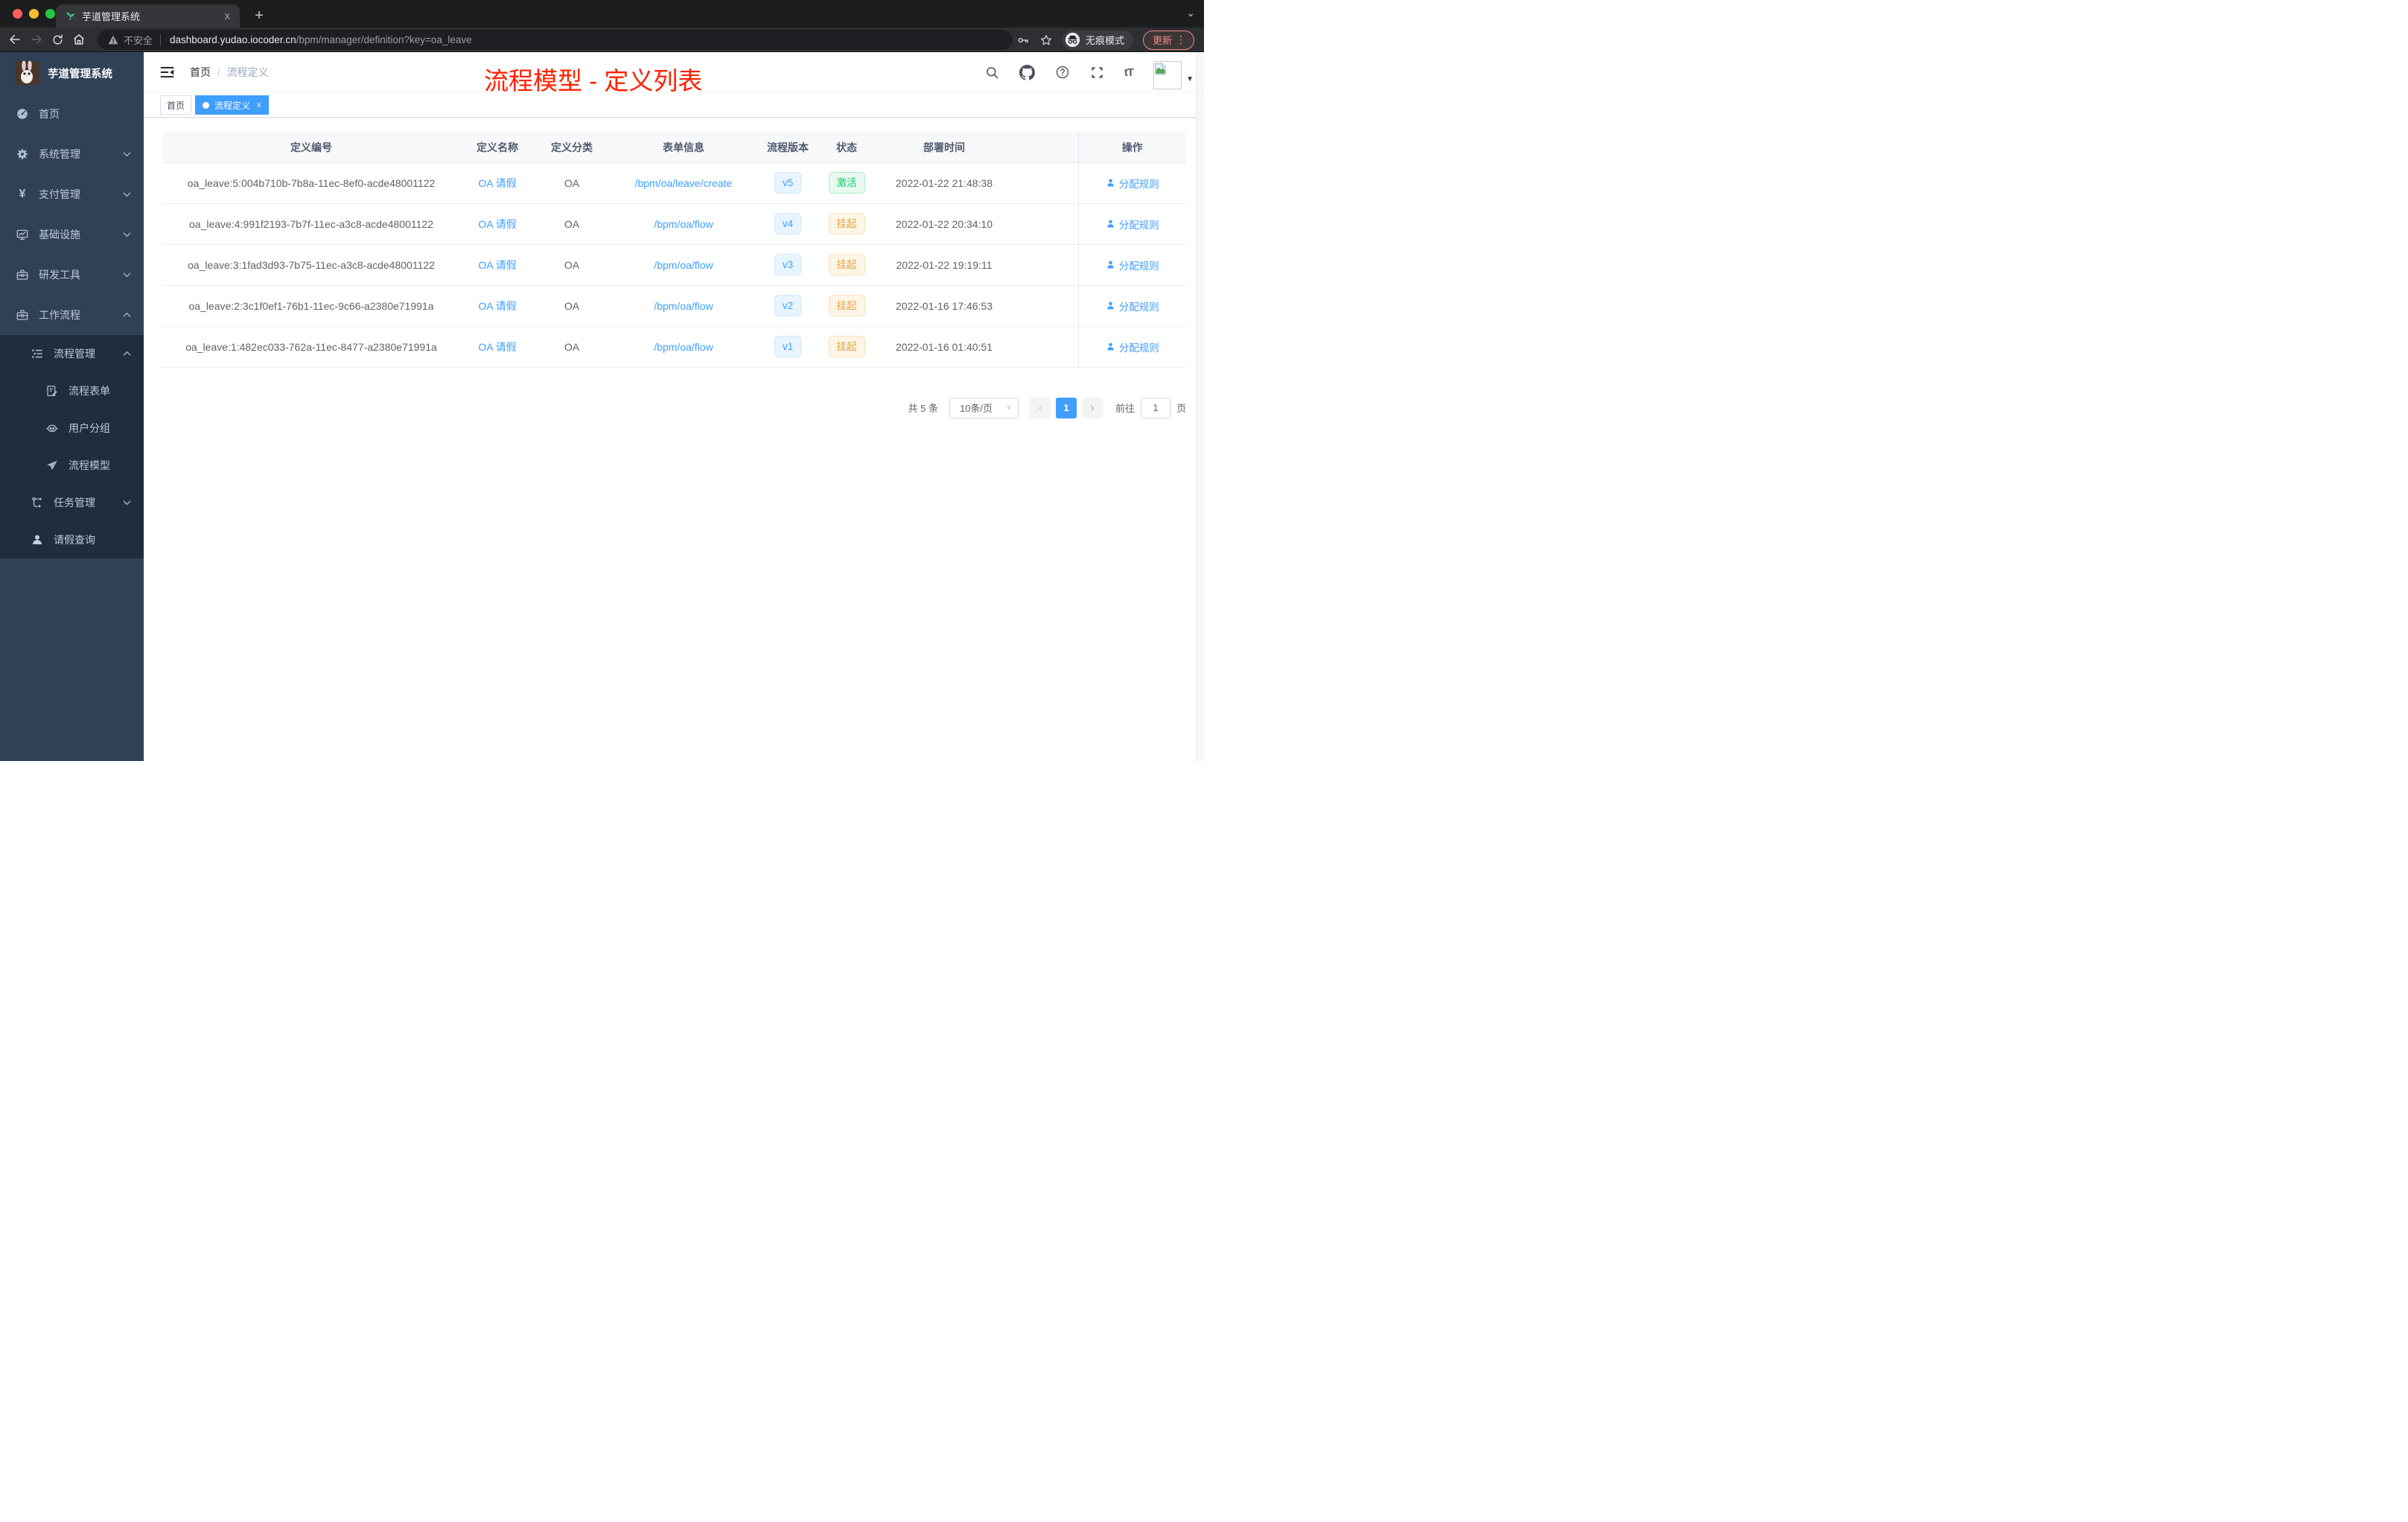  Describe the element at coordinates (992, 73) in the screenshot. I see `search-icon` at that location.